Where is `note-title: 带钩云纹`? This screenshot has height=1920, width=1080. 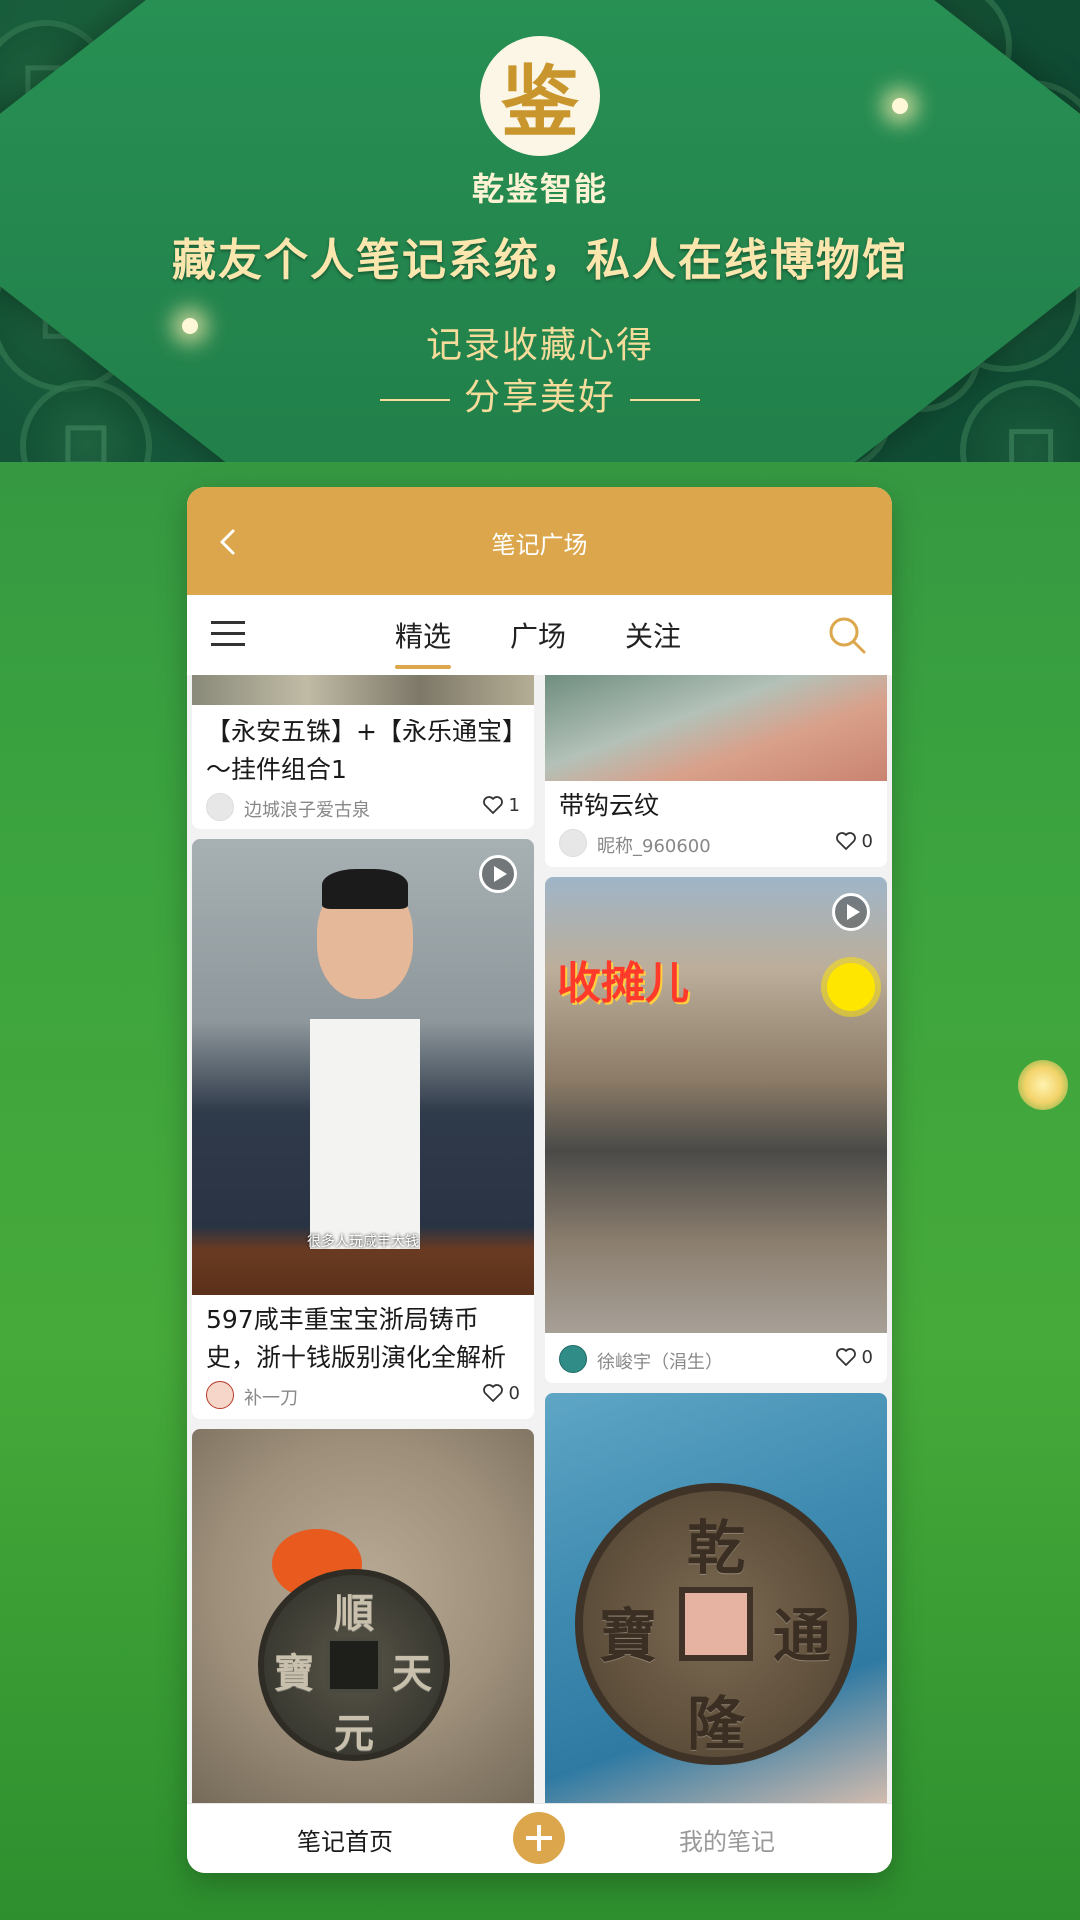 note-title: 带钩云纹 is located at coordinates (609, 805).